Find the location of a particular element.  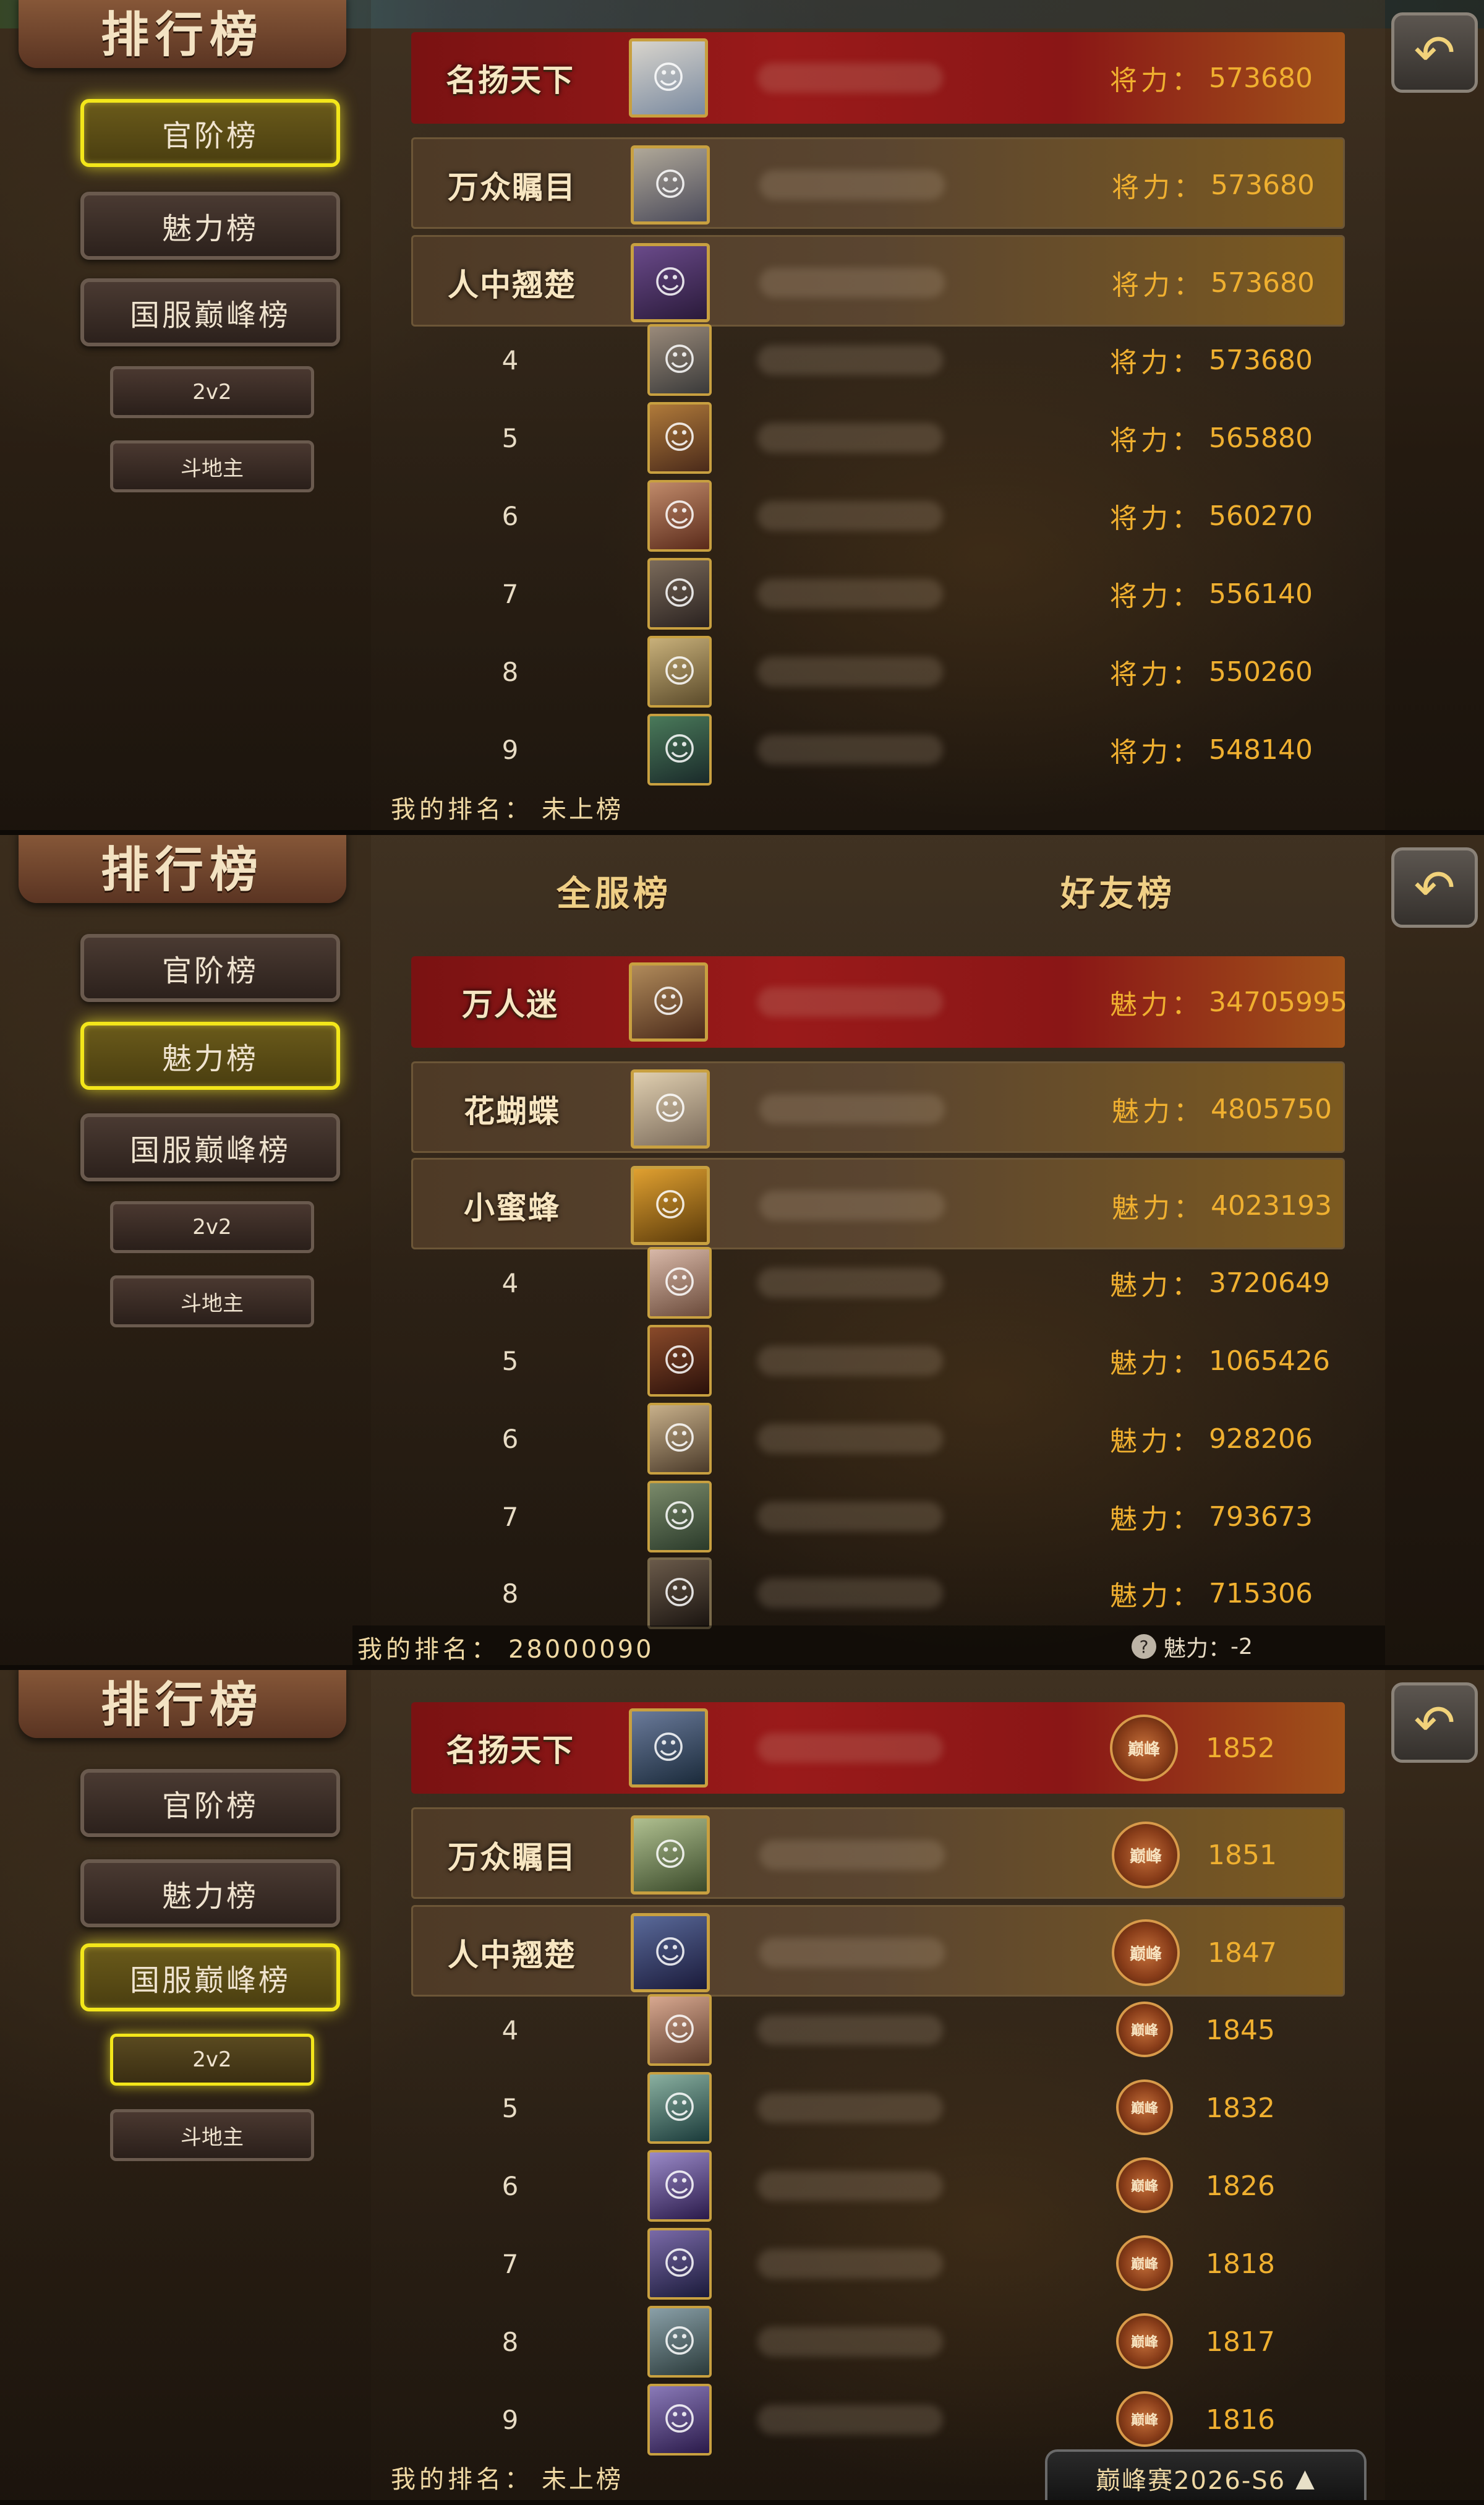

table-row: 万众瞩目 ☺ 将力： 573680 is located at coordinates (878, 183).